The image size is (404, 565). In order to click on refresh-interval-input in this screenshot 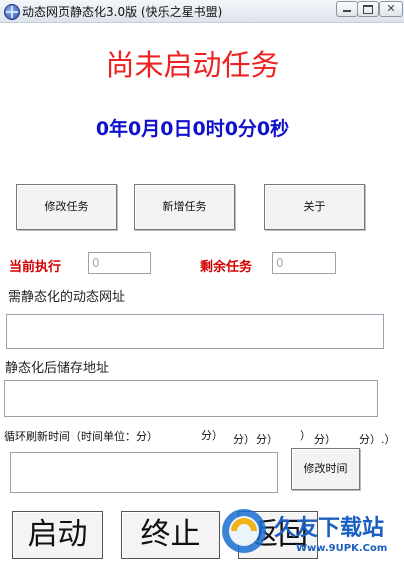, I will do `click(144, 472)`.